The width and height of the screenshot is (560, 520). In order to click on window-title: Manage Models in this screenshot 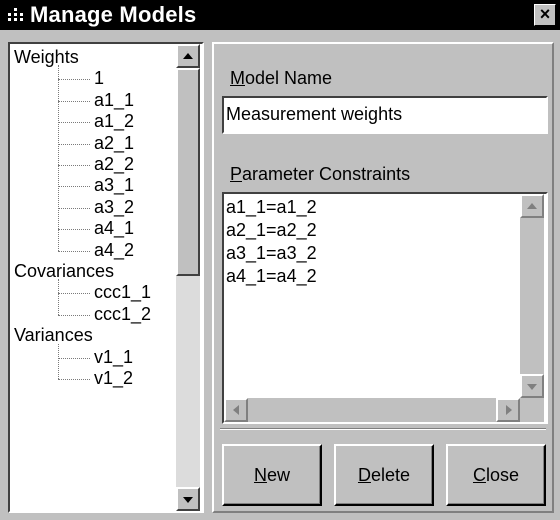, I will do `click(113, 14)`.